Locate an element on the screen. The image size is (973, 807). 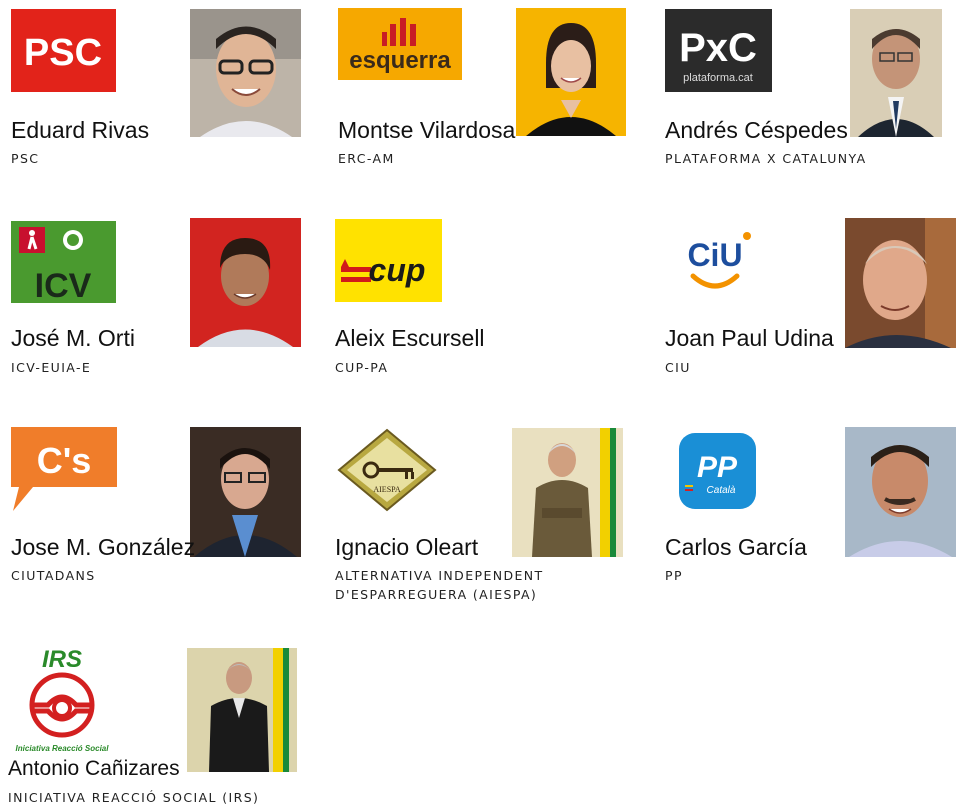
ciu-logo: CiU is located at coordinates (718, 260).